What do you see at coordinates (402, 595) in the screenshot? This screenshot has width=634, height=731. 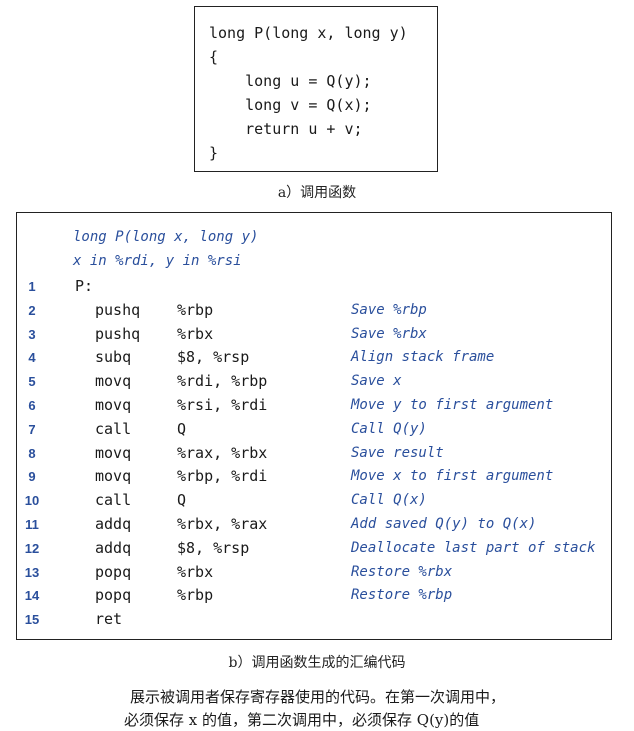 I see `asm-comment: Restore %rbp` at bounding box center [402, 595].